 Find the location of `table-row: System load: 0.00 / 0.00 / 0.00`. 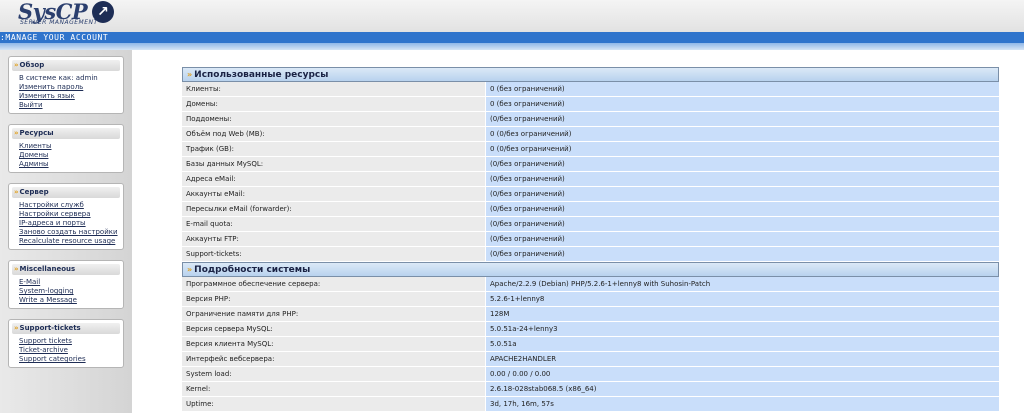

table-row: System load: 0.00 / 0.00 / 0.00 is located at coordinates (590, 374).